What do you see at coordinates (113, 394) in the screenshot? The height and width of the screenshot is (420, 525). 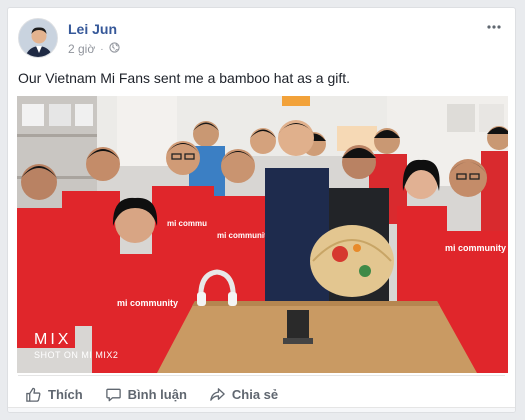 I see `comment-icon` at bounding box center [113, 394].